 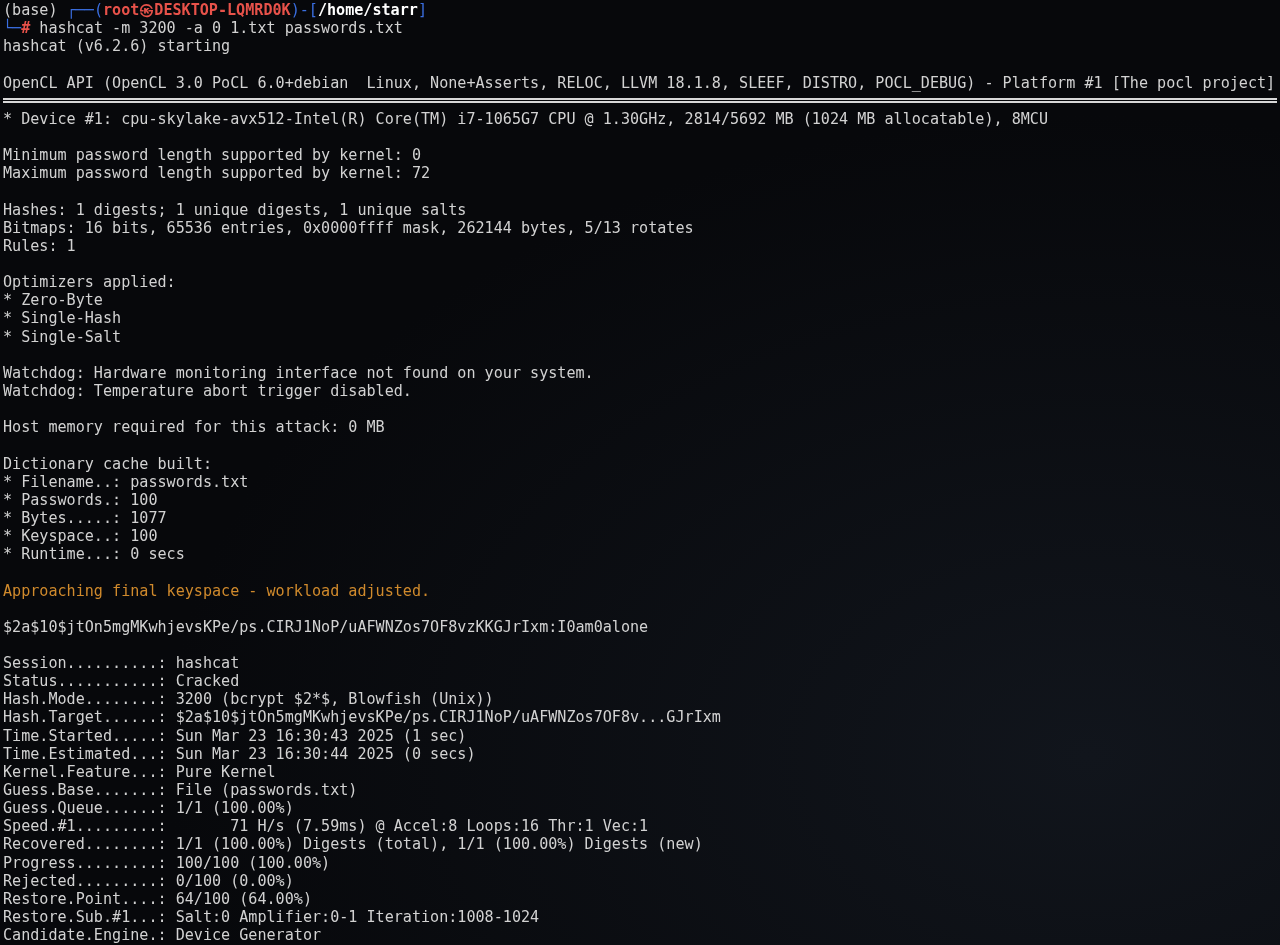 I want to click on output-line: Guess.Queue......: 1/1 (100.00%), so click(x=148, y=808).